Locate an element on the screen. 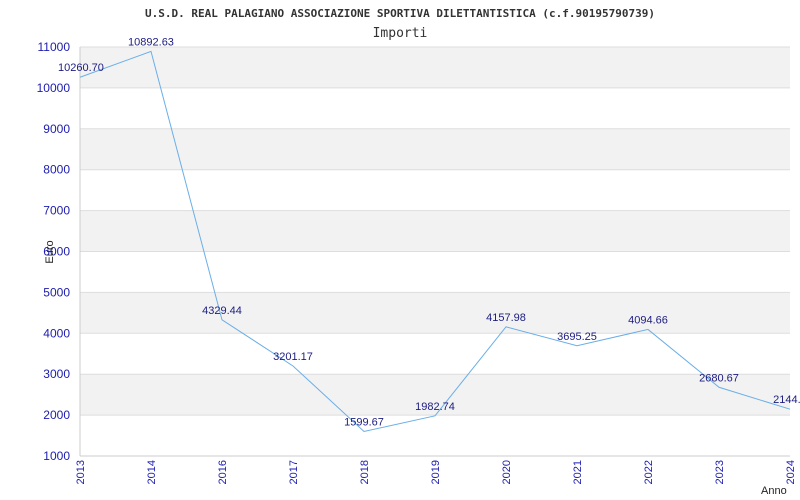  x-axis-label: Anno is located at coordinates (774, 491).